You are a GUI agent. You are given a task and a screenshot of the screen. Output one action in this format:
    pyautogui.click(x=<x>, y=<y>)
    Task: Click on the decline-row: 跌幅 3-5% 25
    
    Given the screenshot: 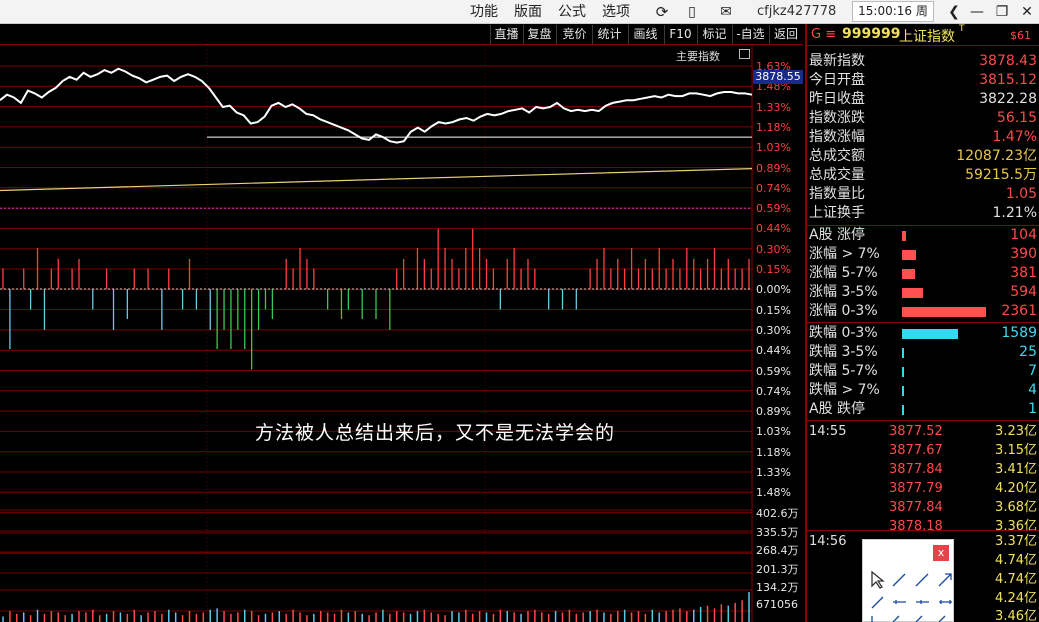 What is the action you would take?
    pyautogui.click(x=924, y=352)
    